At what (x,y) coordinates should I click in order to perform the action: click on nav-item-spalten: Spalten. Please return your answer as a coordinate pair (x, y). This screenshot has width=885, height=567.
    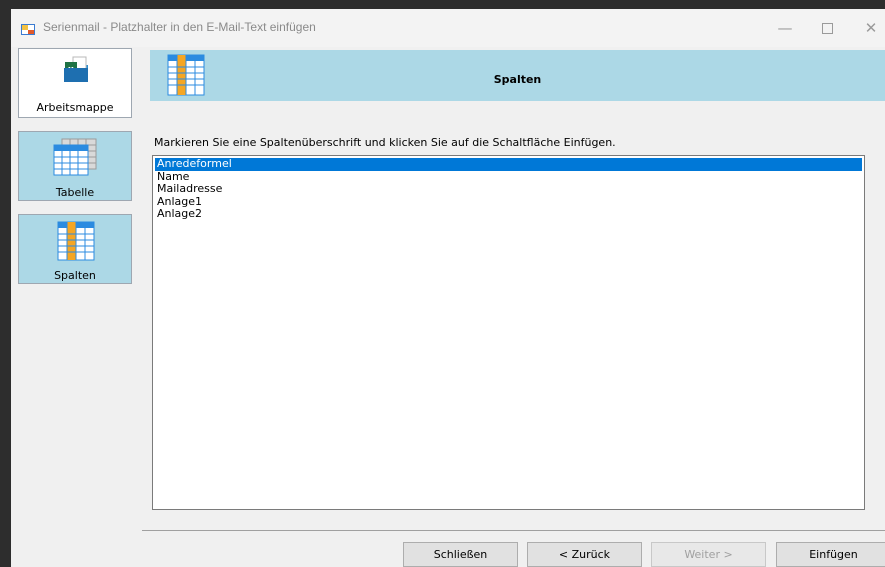
    Looking at the image, I should click on (75, 249).